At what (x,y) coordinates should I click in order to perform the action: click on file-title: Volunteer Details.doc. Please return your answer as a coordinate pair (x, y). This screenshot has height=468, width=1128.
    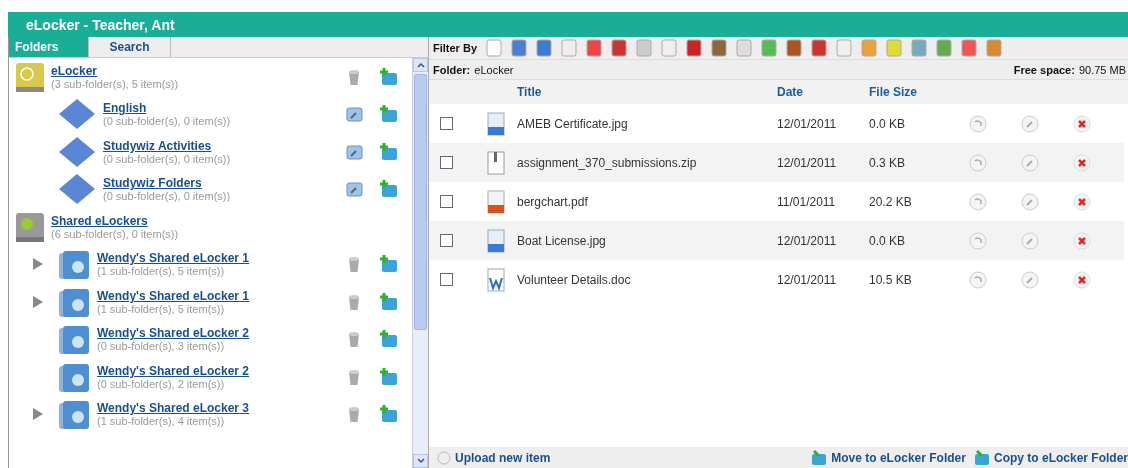
    Looking at the image, I should click on (574, 279).